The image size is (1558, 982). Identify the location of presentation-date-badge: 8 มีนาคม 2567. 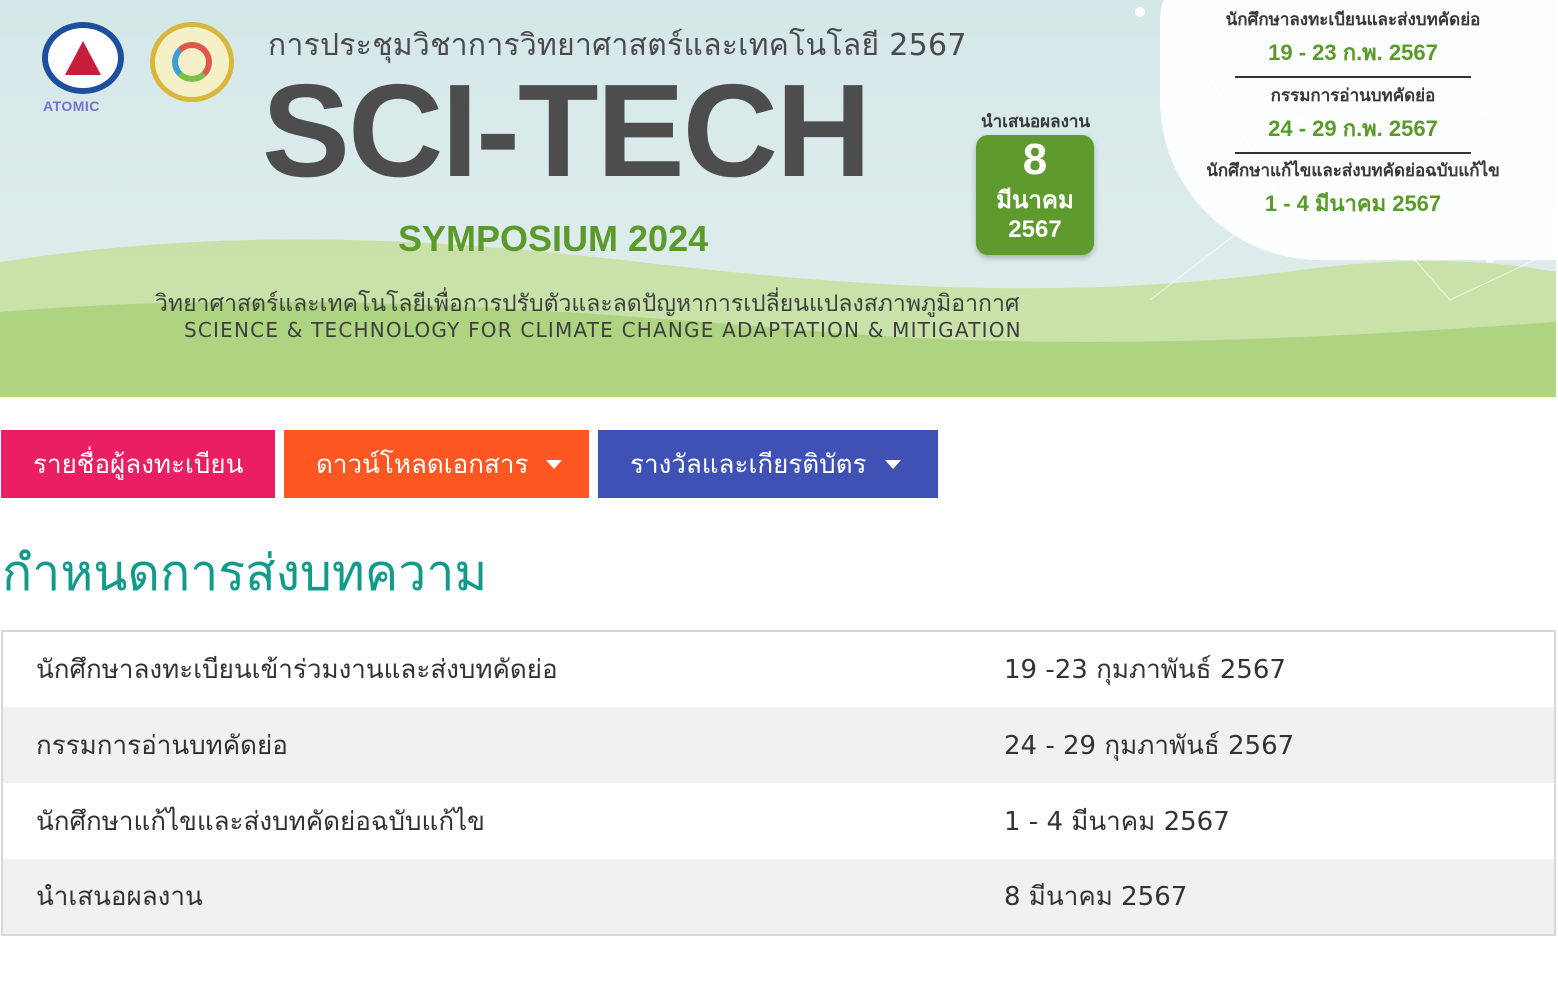
(1035, 195).